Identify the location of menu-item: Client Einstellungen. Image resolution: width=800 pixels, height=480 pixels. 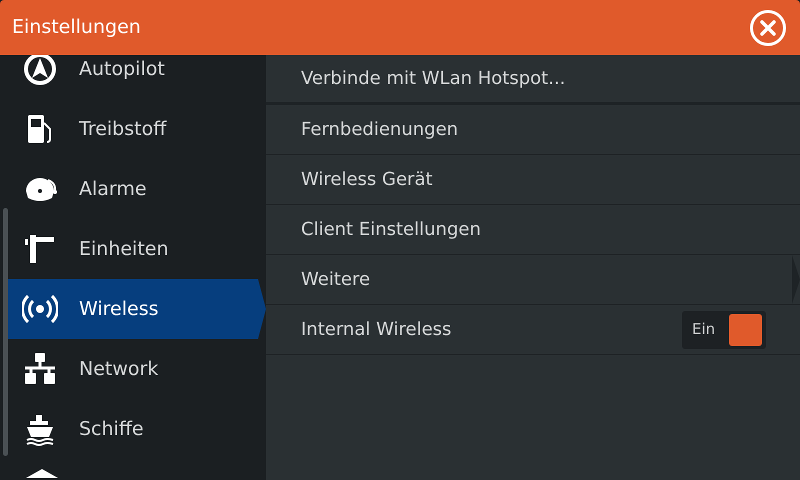
(391, 229).